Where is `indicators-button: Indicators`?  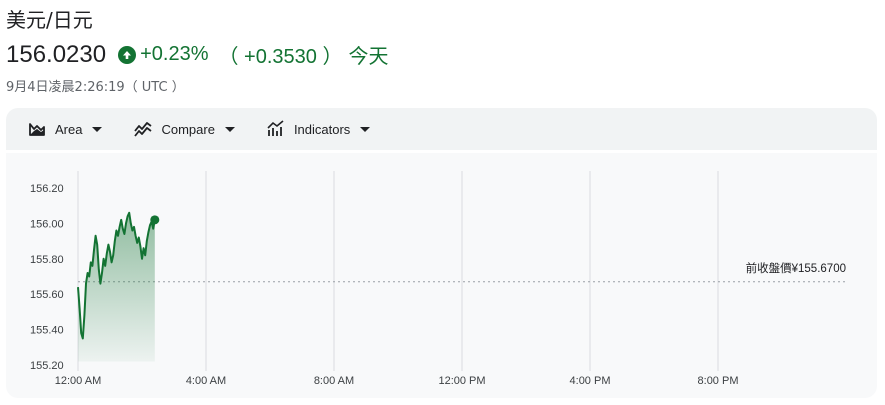 indicators-button: Indicators is located at coordinates (319, 129).